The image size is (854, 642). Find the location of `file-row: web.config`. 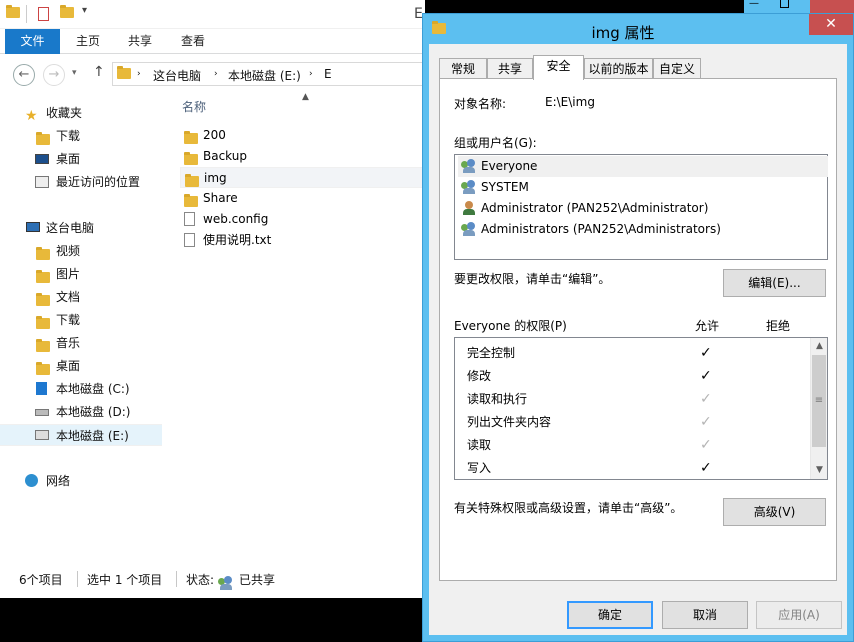

file-row: web.config is located at coordinates (302, 219).